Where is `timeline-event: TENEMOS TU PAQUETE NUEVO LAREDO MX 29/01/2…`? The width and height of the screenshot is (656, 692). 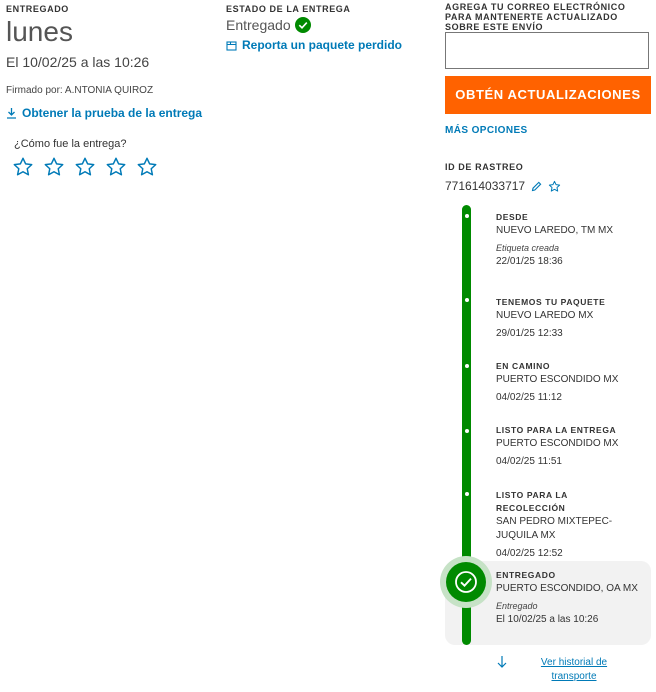
timeline-event: TENEMOS TU PAQUETE NUEVO LAREDO MX 29/01/2… is located at coordinates (571, 318).